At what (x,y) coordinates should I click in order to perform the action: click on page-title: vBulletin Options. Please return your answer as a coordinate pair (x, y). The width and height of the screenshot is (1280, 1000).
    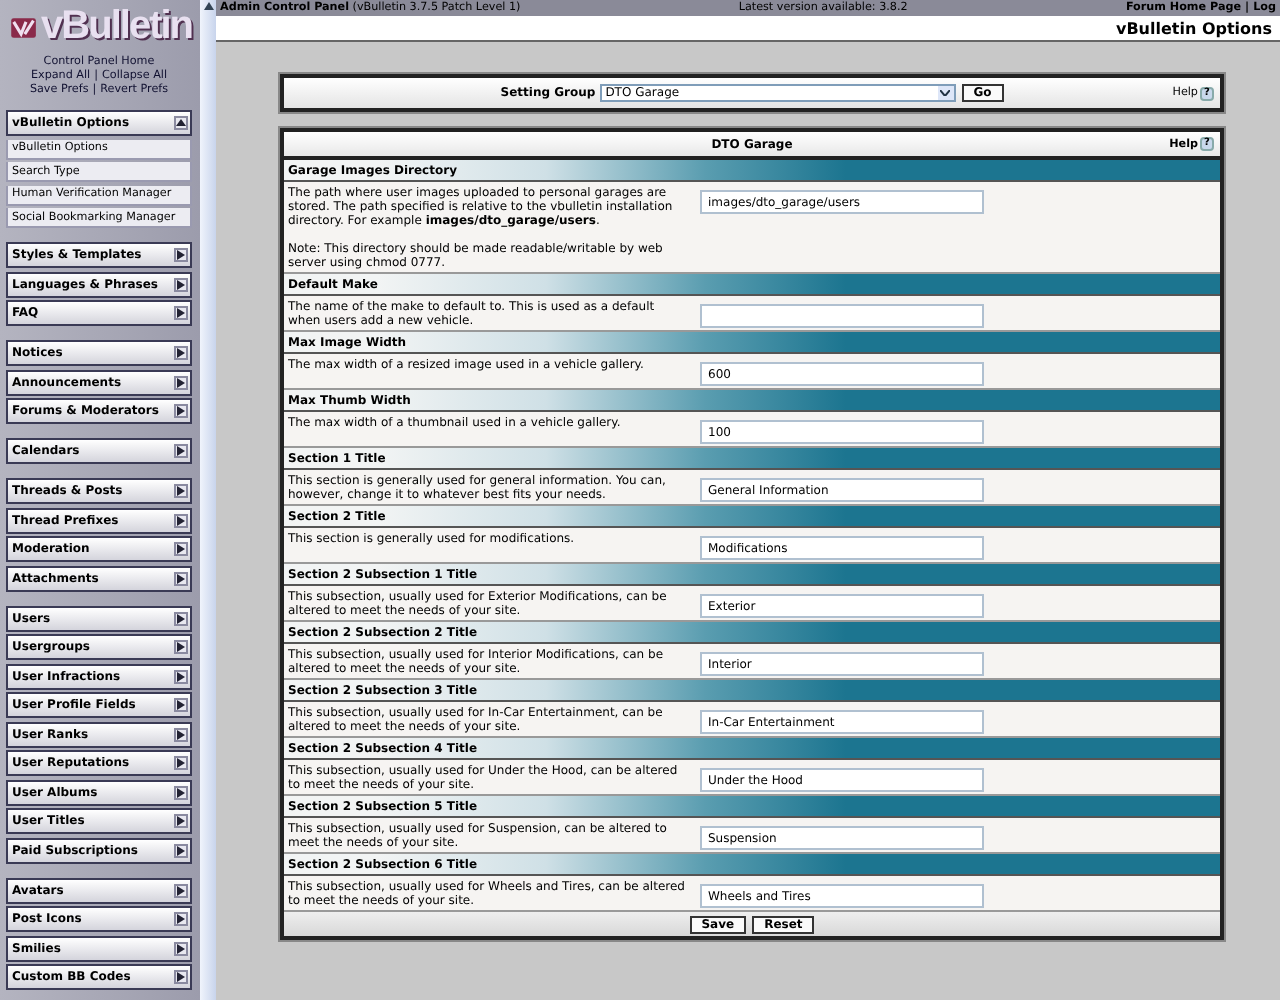
    Looking at the image, I should click on (1193, 28).